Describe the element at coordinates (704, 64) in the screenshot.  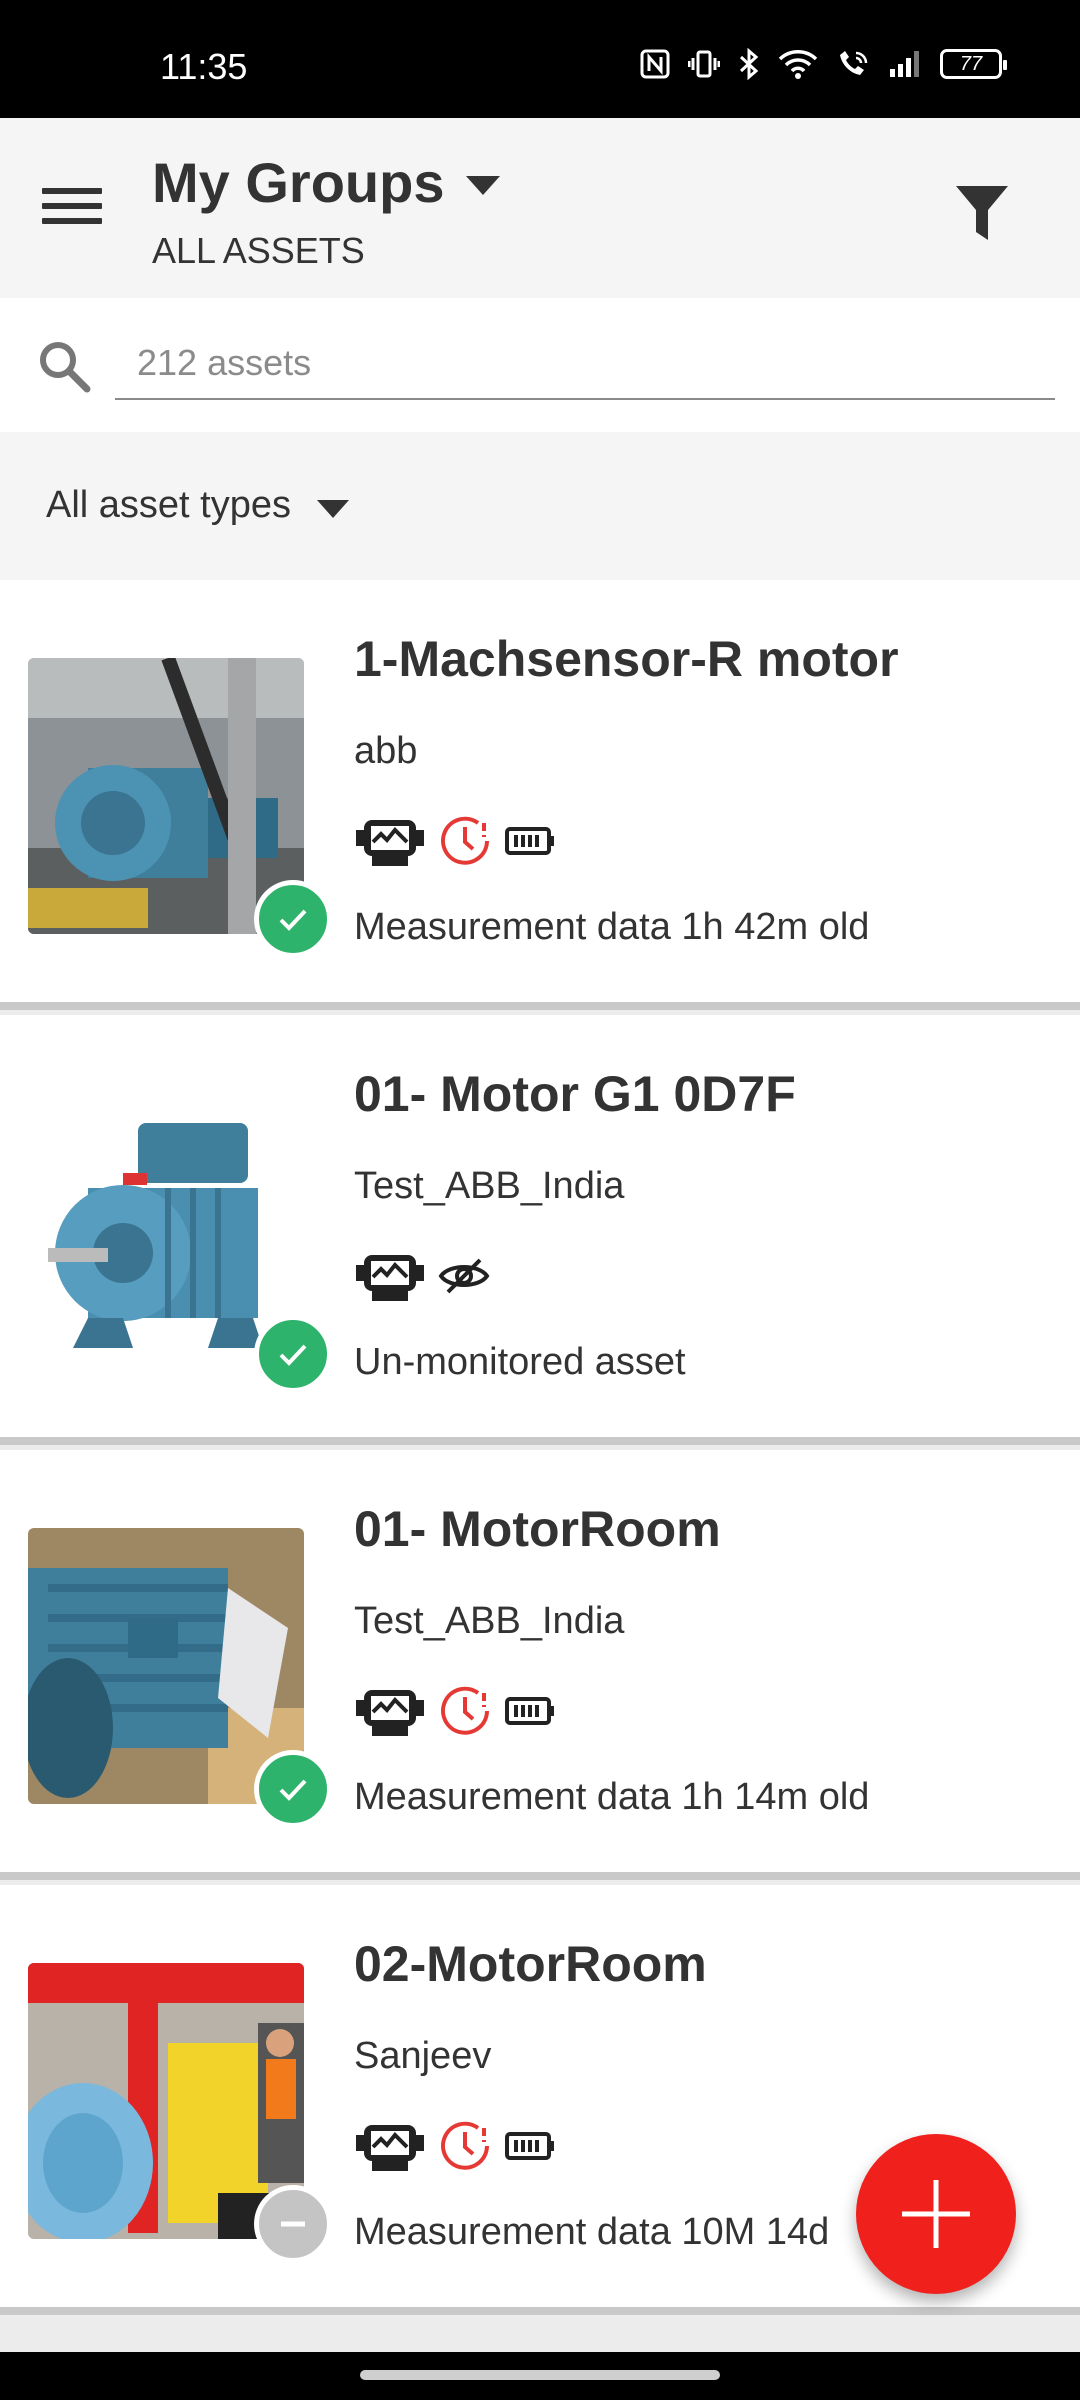
I see `vibrate-icon` at that location.